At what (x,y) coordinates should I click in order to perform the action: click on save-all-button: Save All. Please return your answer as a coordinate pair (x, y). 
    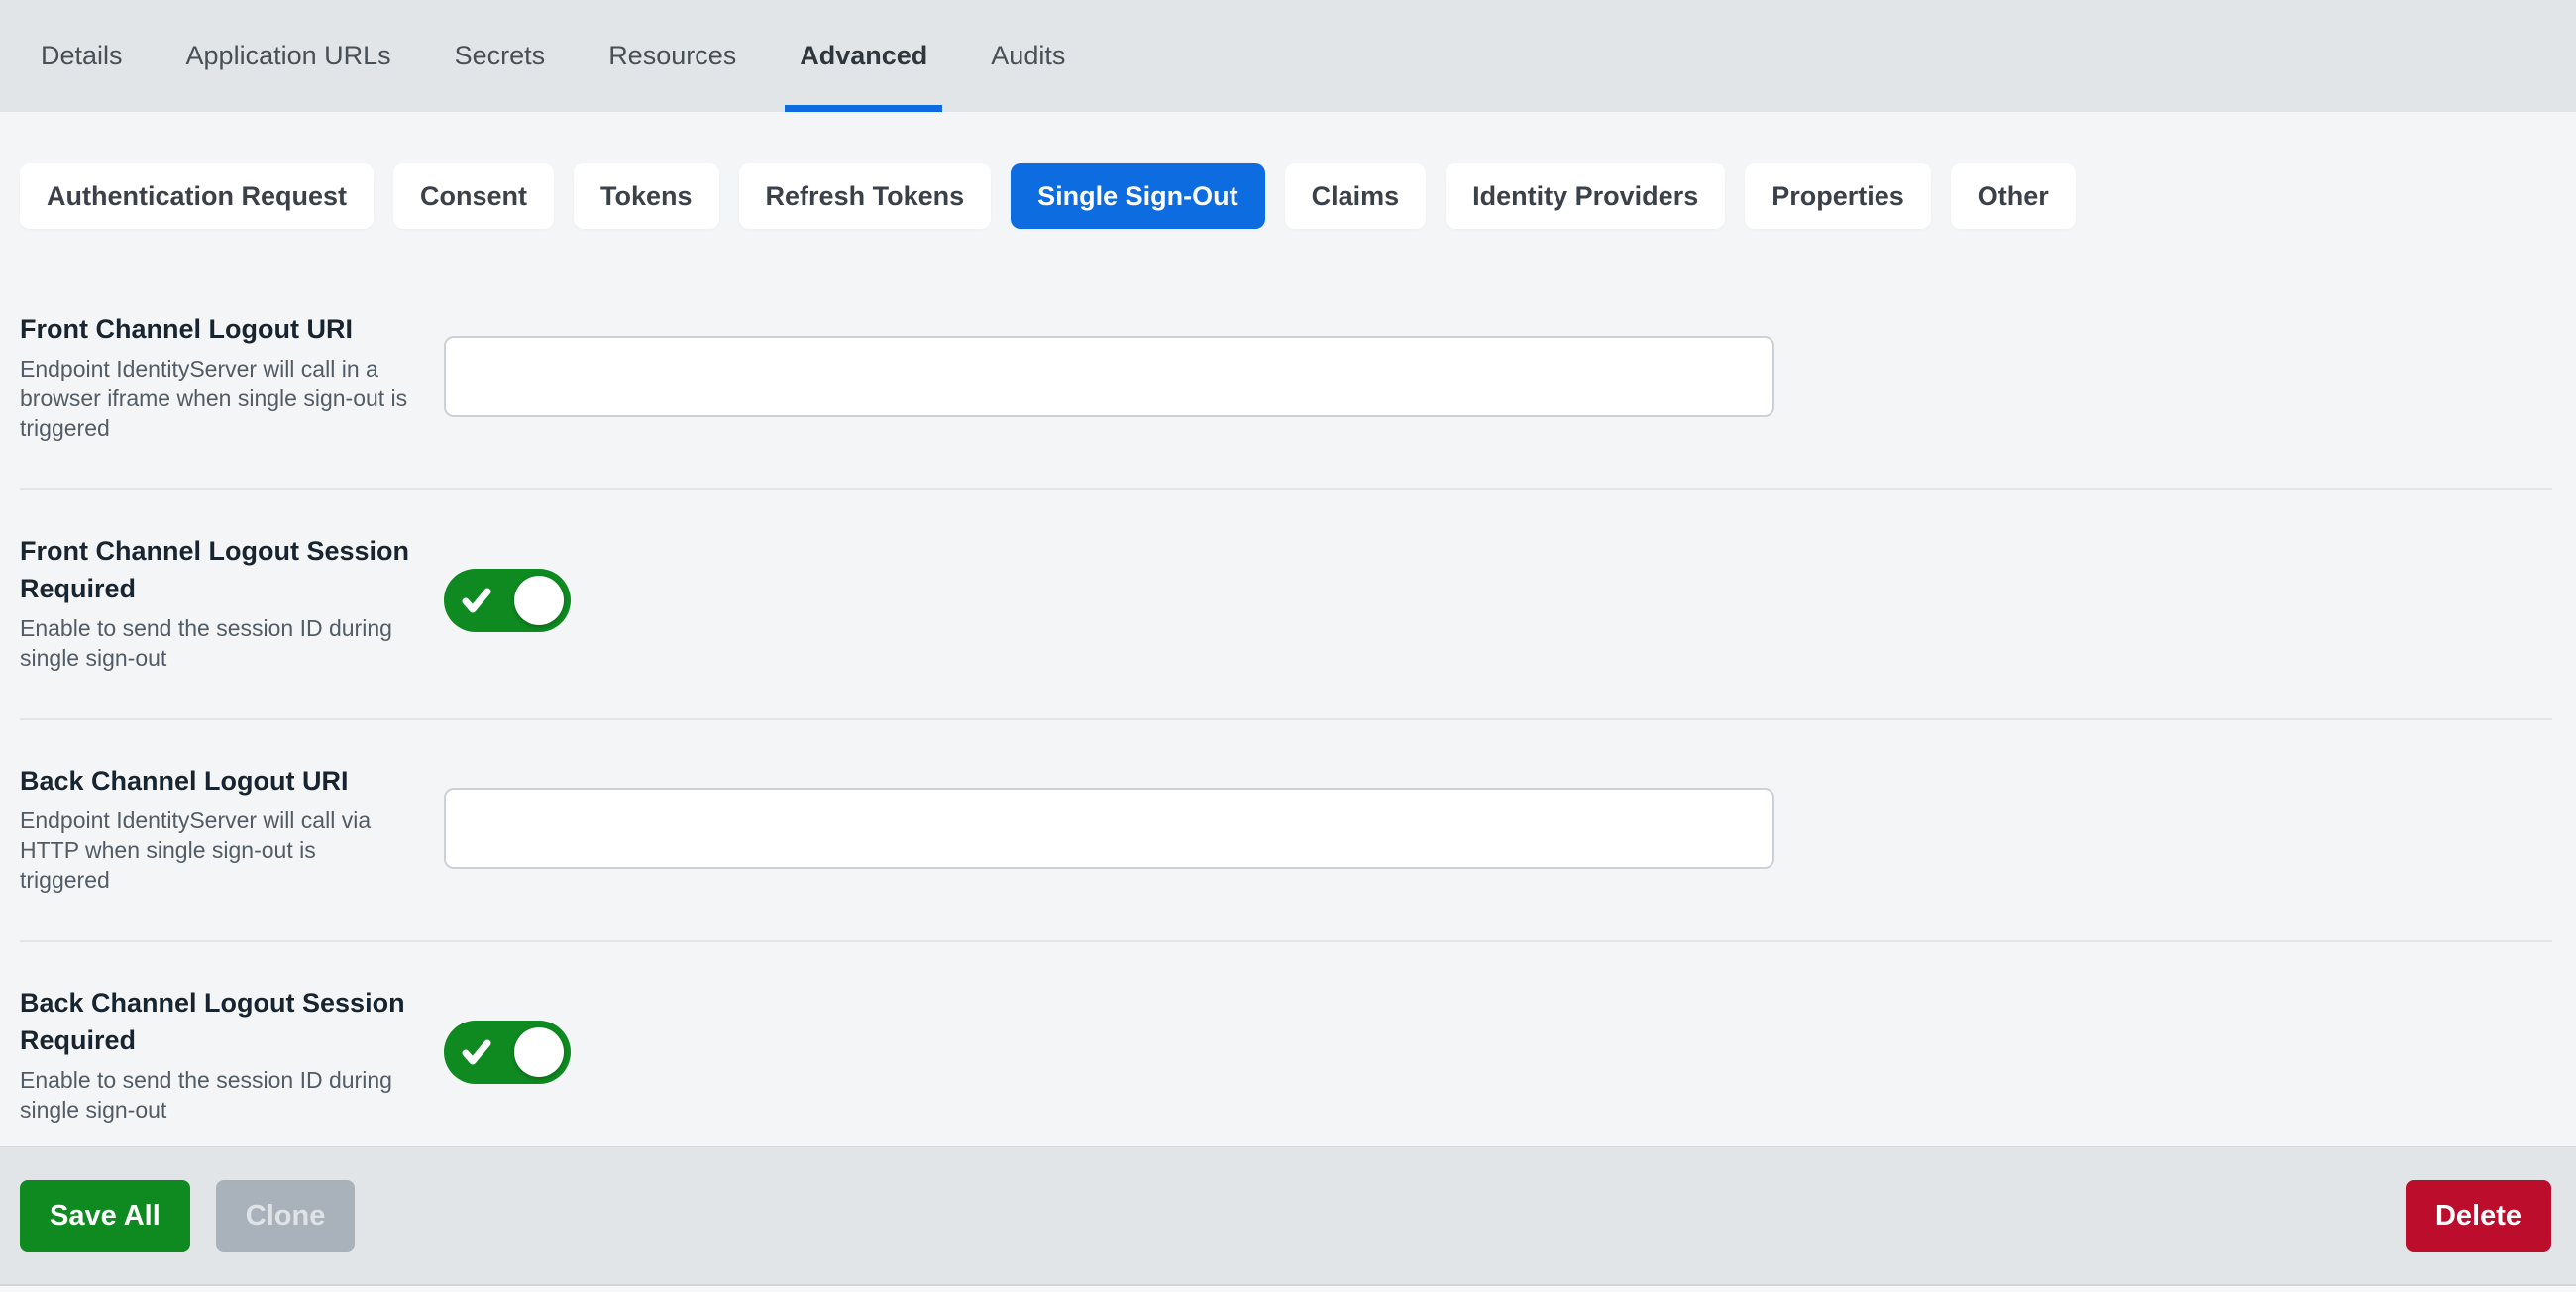
    Looking at the image, I should click on (105, 1216).